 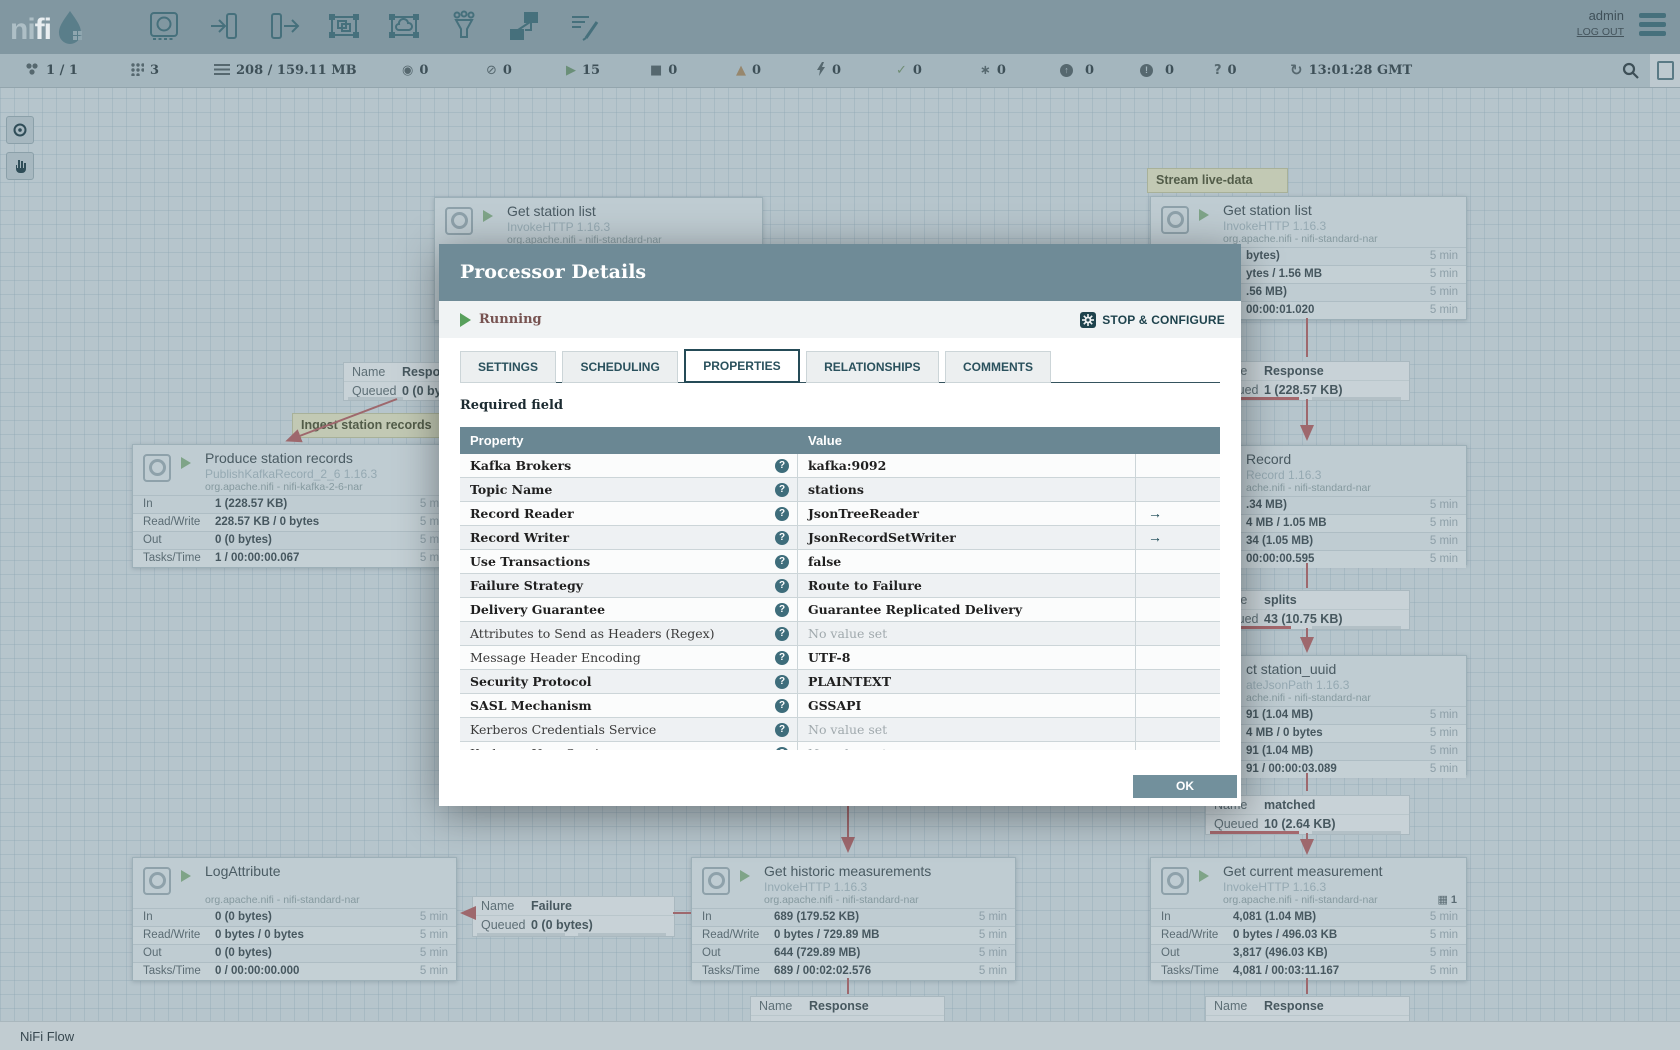 What do you see at coordinates (716, 881) in the screenshot?
I see `processor-icon` at bounding box center [716, 881].